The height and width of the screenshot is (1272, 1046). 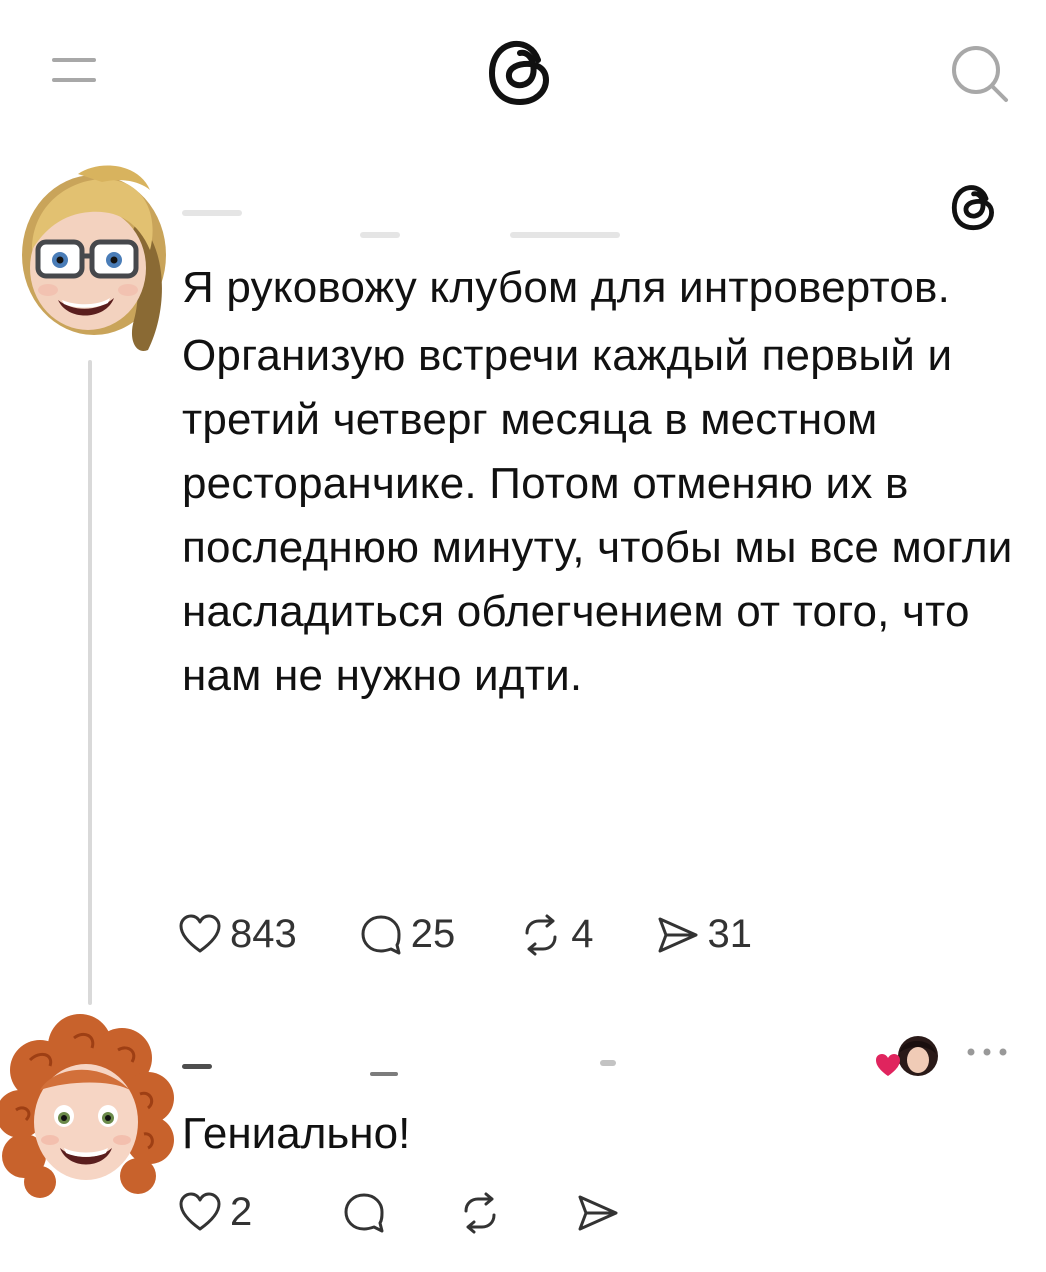 What do you see at coordinates (263, 934) in the screenshot?
I see `like-count: 843` at bounding box center [263, 934].